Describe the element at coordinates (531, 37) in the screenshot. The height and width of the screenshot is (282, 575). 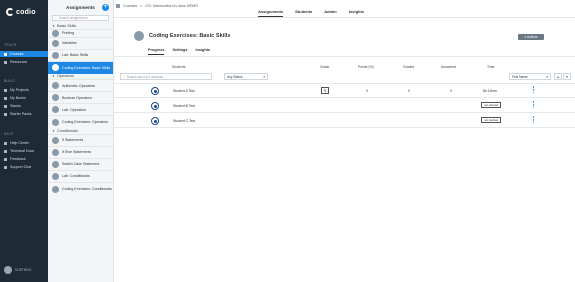
I see `actions-button: ≡ Actions` at that location.